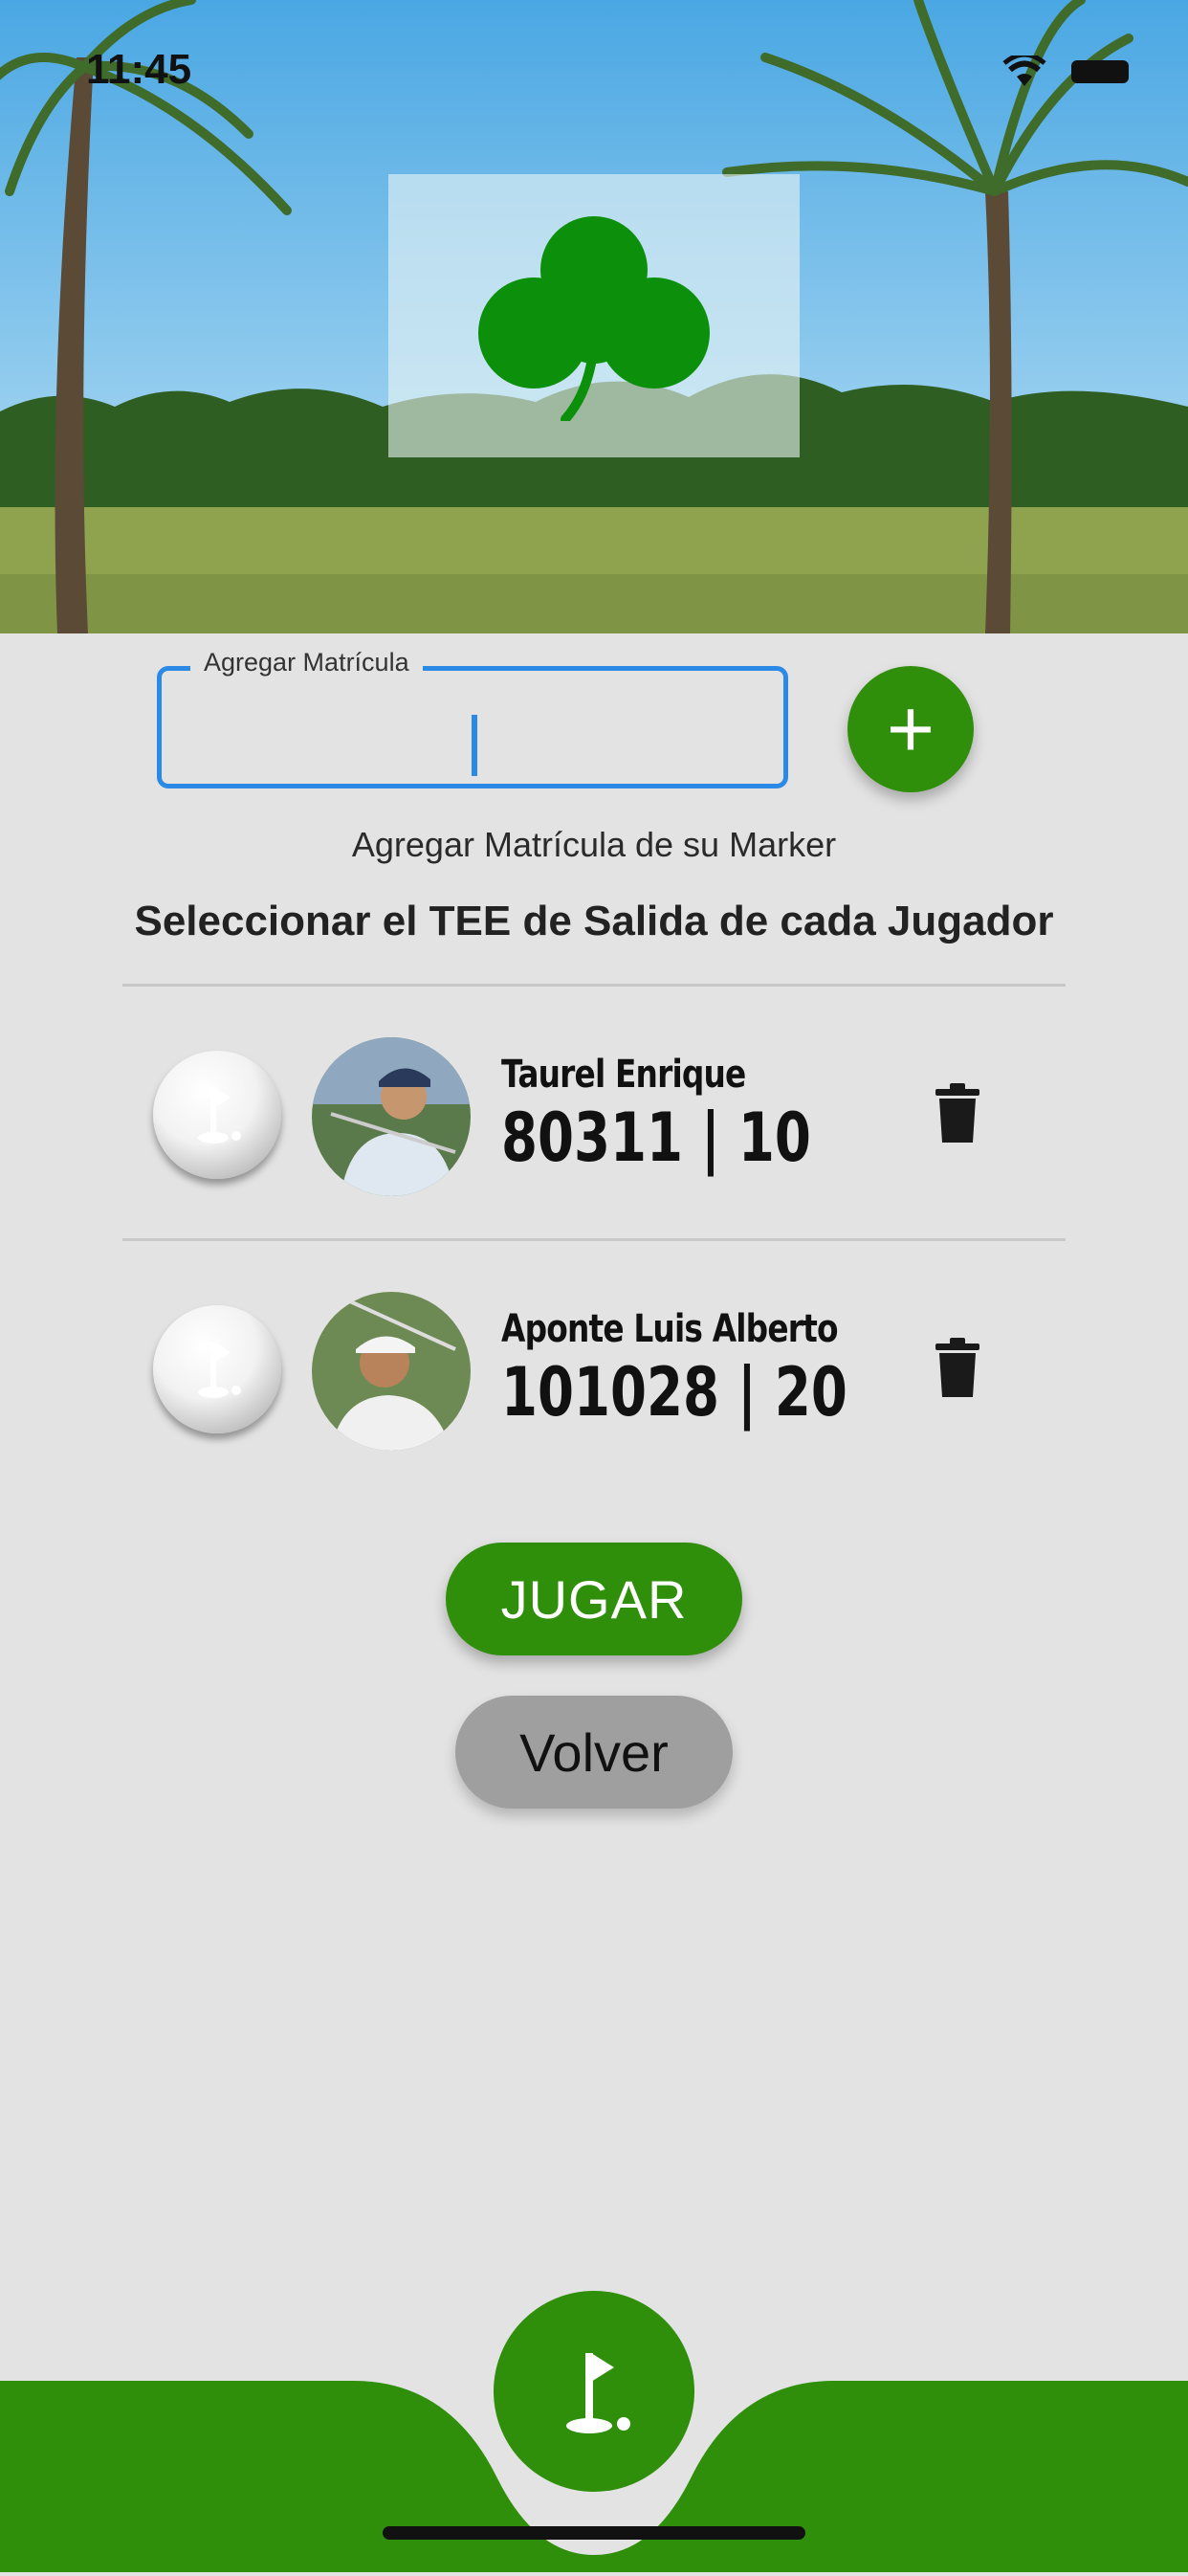 This screenshot has width=1188, height=2576. What do you see at coordinates (594, 2533) in the screenshot?
I see `home-indicator` at bounding box center [594, 2533].